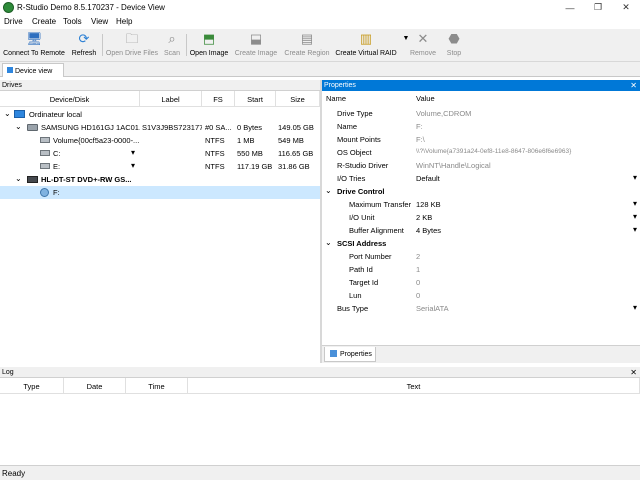  I want to click on property-name: Maximum Transfer, so click(380, 204).